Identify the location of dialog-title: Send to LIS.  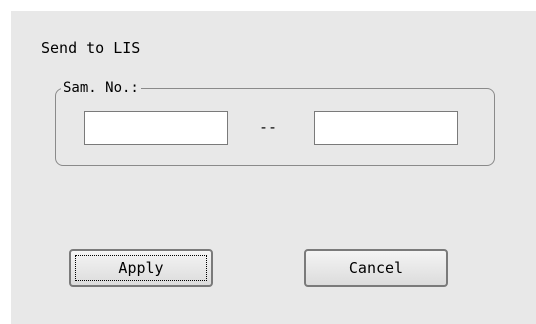
(91, 48).